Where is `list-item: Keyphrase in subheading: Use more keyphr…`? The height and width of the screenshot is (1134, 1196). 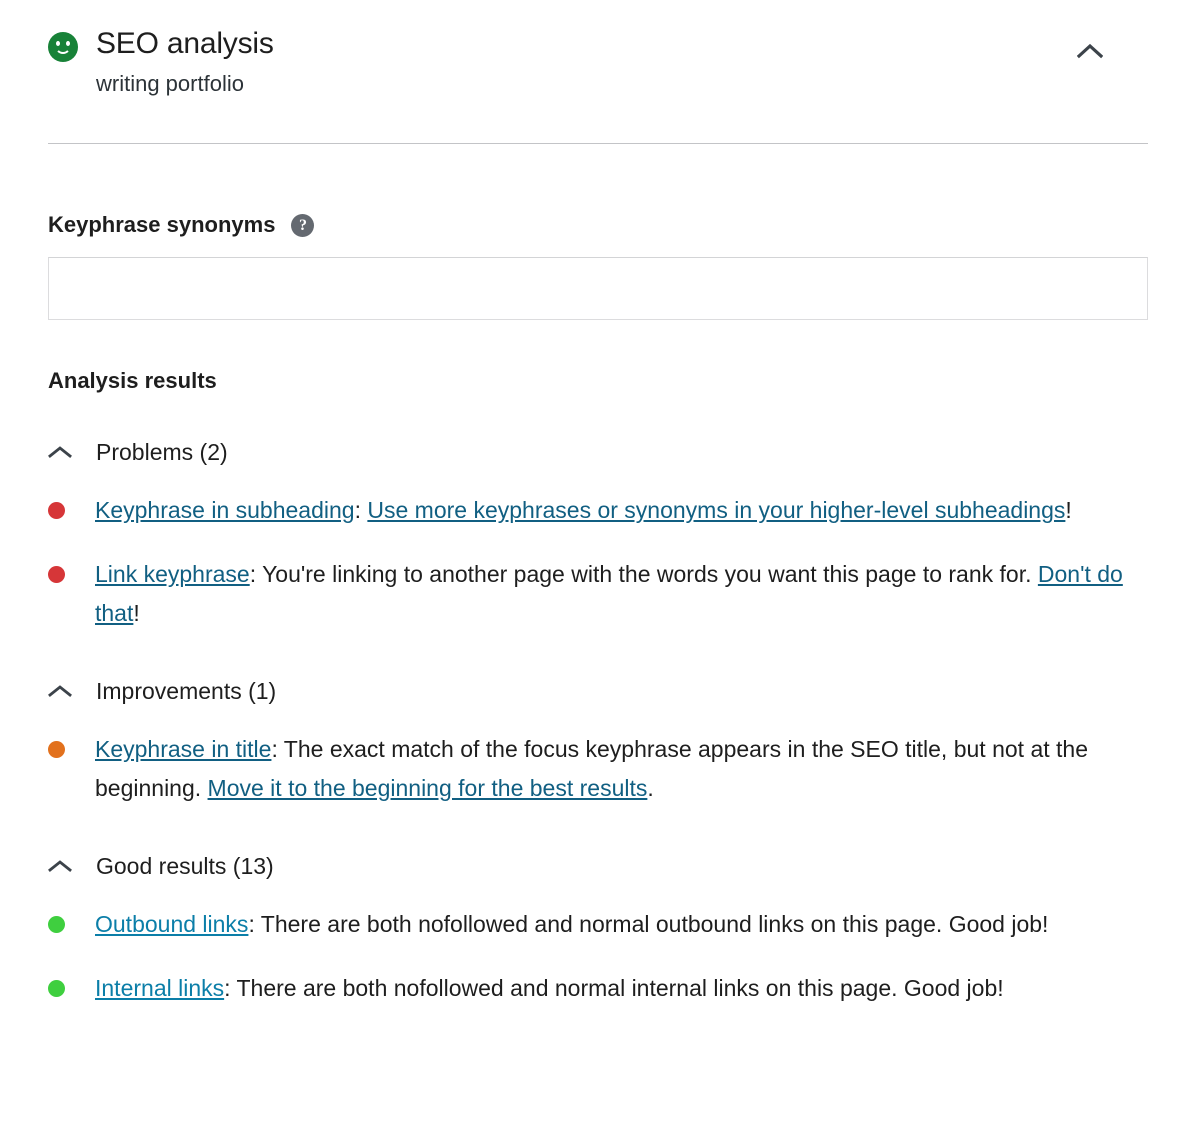
list-item: Keyphrase in subheading: Use more keyphr… is located at coordinates (598, 510).